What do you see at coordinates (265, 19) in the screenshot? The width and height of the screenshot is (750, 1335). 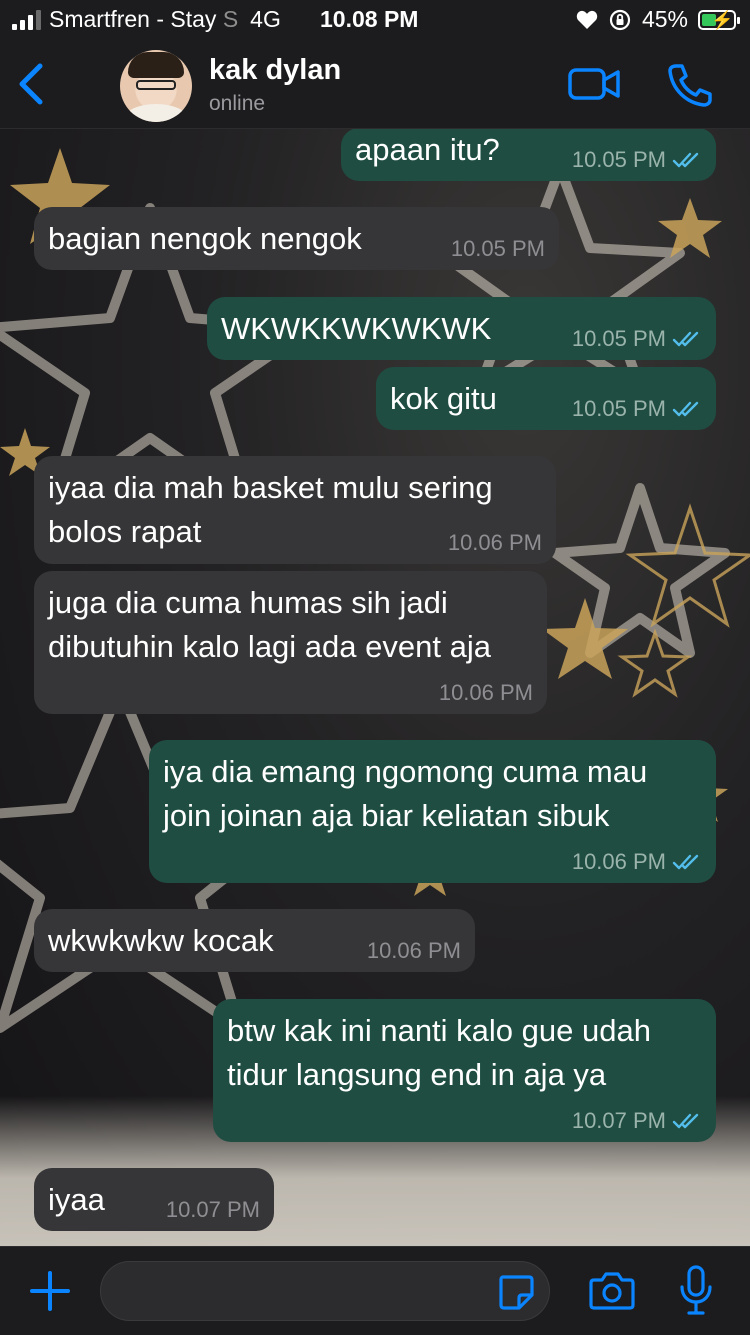 I see `network-type: 4G` at bounding box center [265, 19].